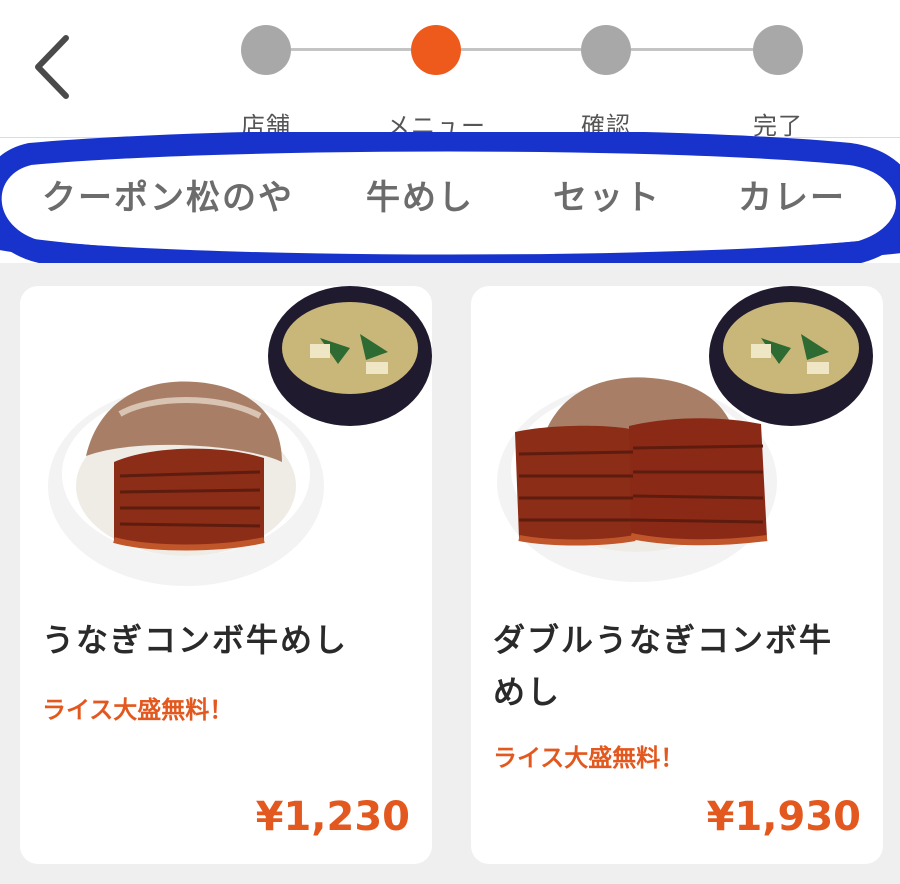  What do you see at coordinates (606, 126) in the screenshot?
I see `step-label-confirm: 確認` at bounding box center [606, 126].